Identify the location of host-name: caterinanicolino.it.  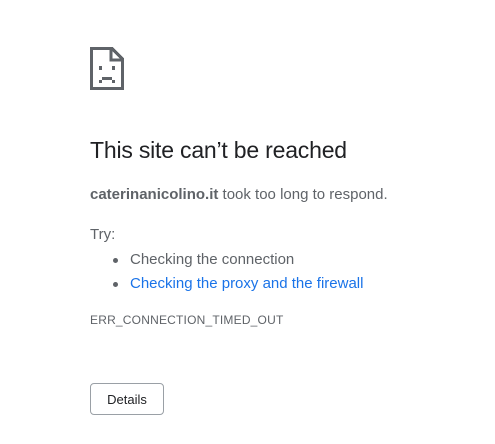
(154, 194).